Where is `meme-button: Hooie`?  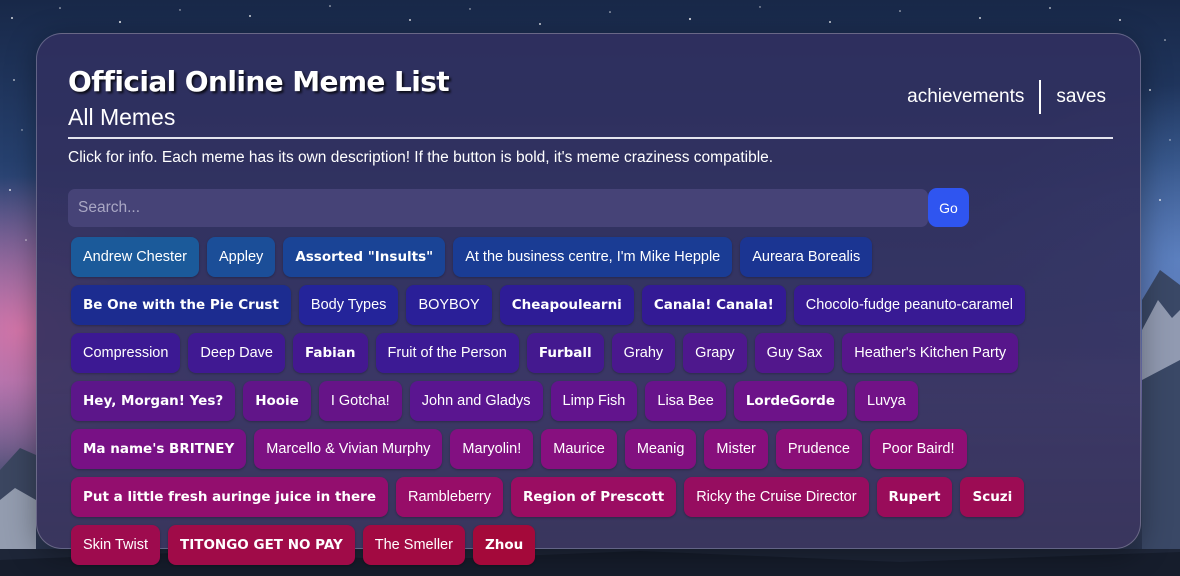
meme-button: Hooie is located at coordinates (277, 401).